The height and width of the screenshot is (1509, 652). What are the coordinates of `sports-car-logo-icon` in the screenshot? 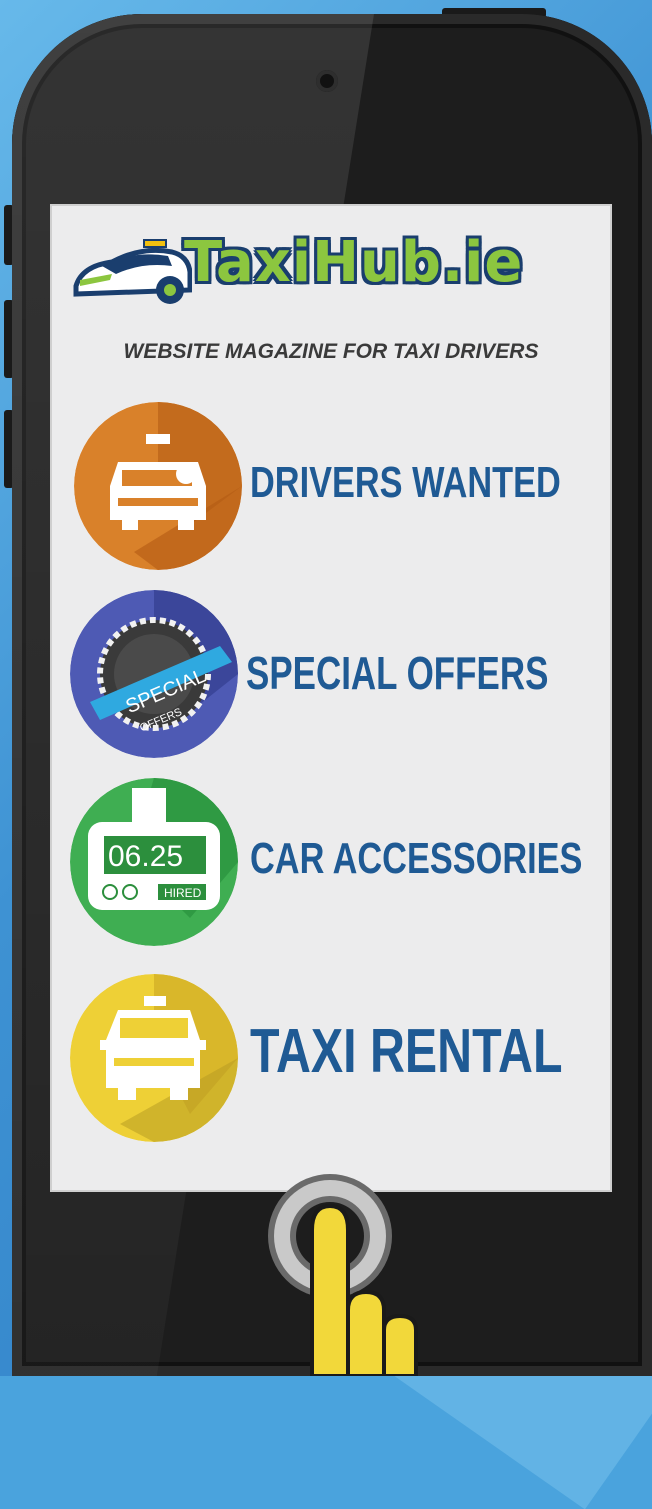 It's located at (132, 271).